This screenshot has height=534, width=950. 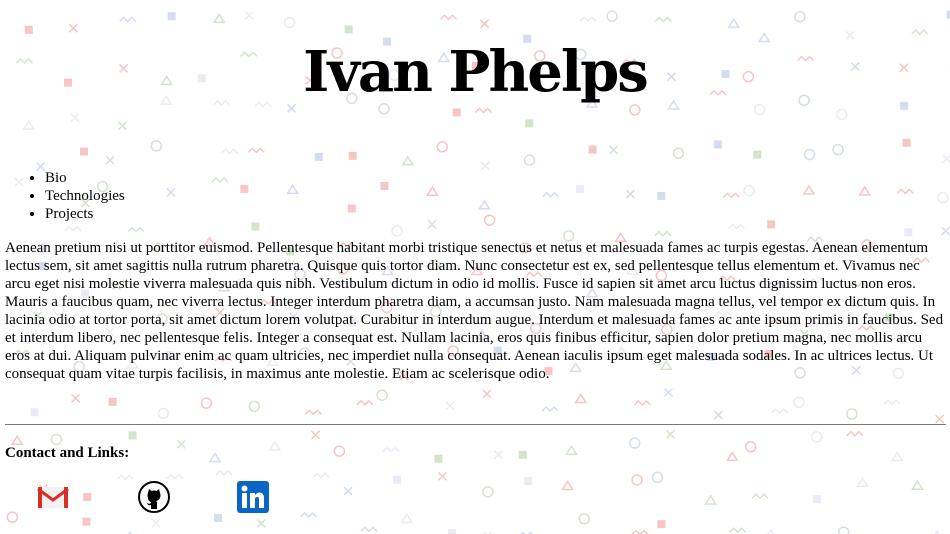 What do you see at coordinates (85, 196) in the screenshot?
I see `nav-item-technologies: Technologies` at bounding box center [85, 196].